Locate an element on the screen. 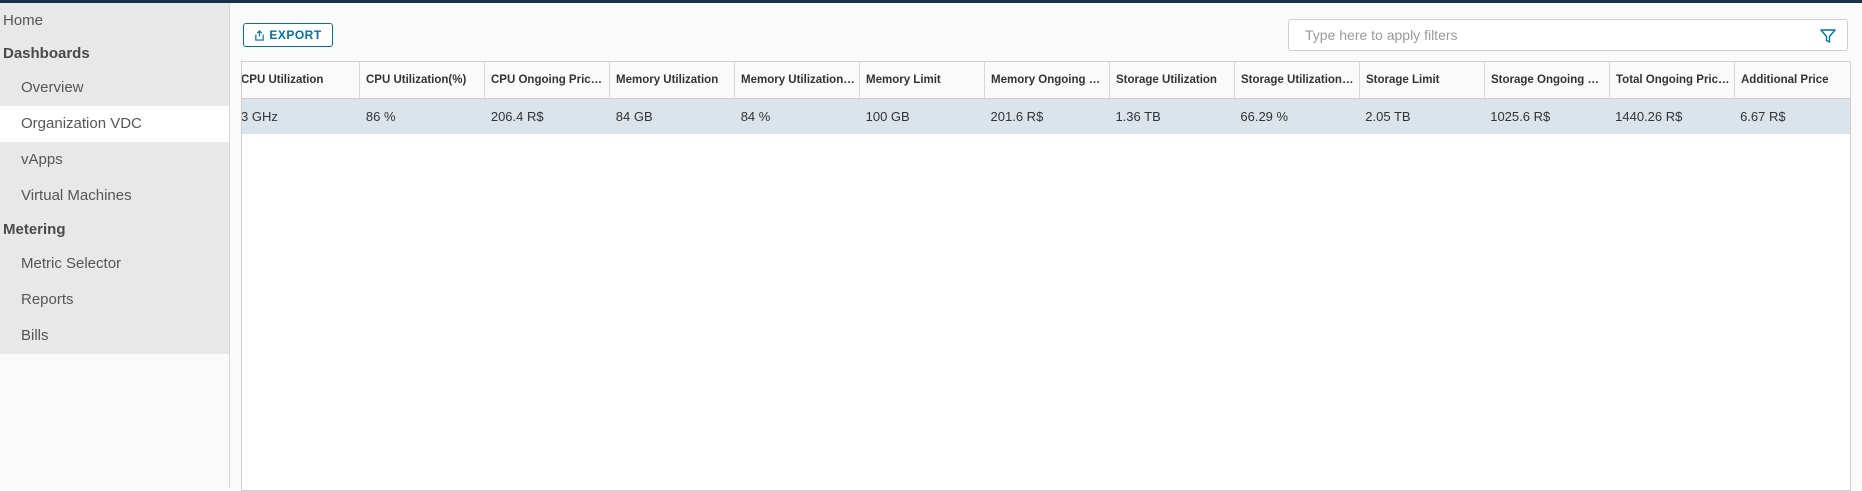 This screenshot has width=1862, height=491. table-cell: 84 GB is located at coordinates (634, 116).